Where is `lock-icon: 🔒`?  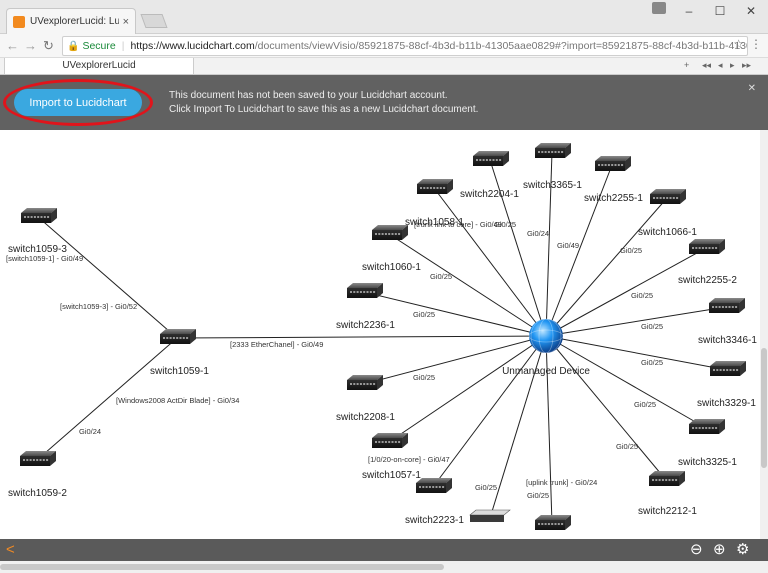
lock-icon: 🔒 is located at coordinates (73, 46).